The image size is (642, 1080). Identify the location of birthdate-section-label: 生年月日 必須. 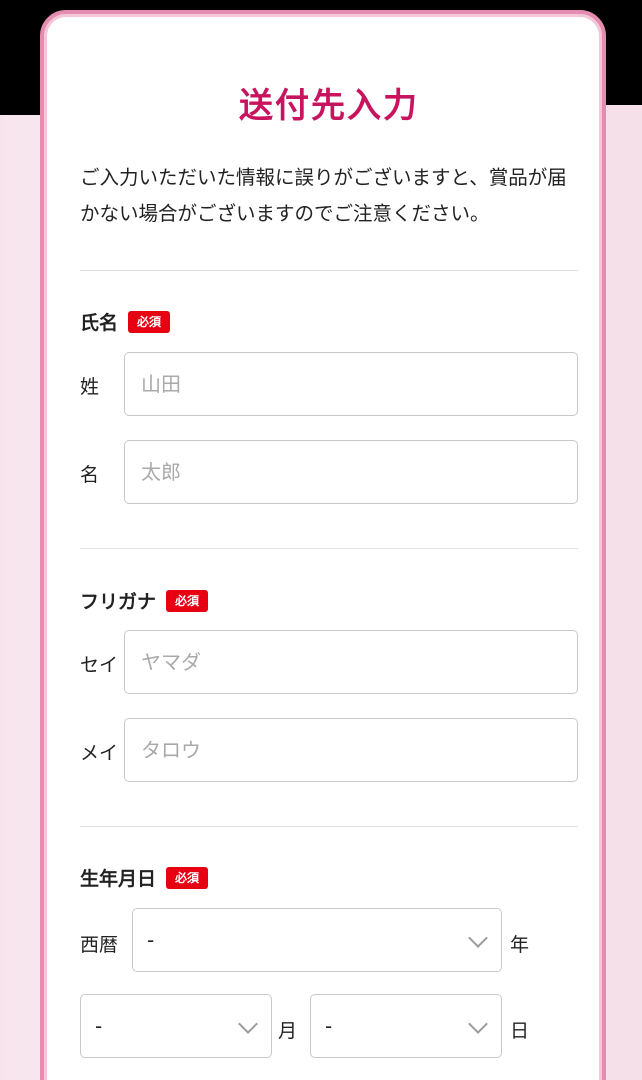
(144, 877).